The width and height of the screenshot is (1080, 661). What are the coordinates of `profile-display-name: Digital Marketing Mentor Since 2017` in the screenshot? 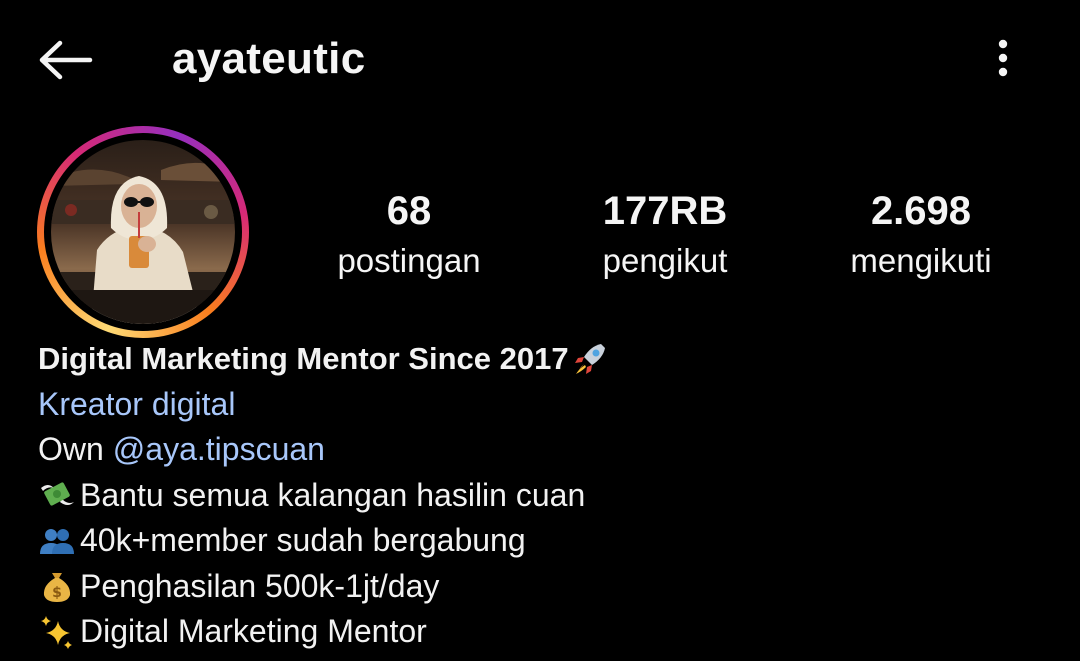 It's located at (303, 358).